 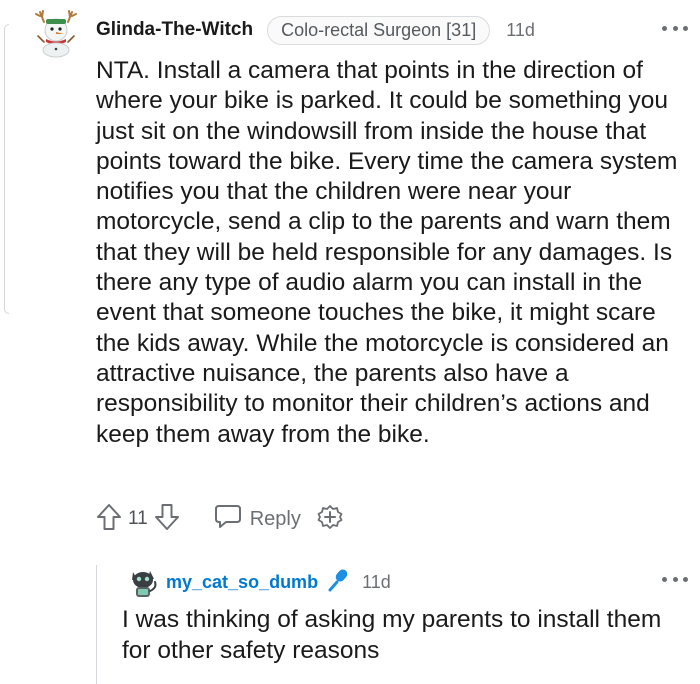 I want to click on vote-count: 11, so click(x=138, y=518).